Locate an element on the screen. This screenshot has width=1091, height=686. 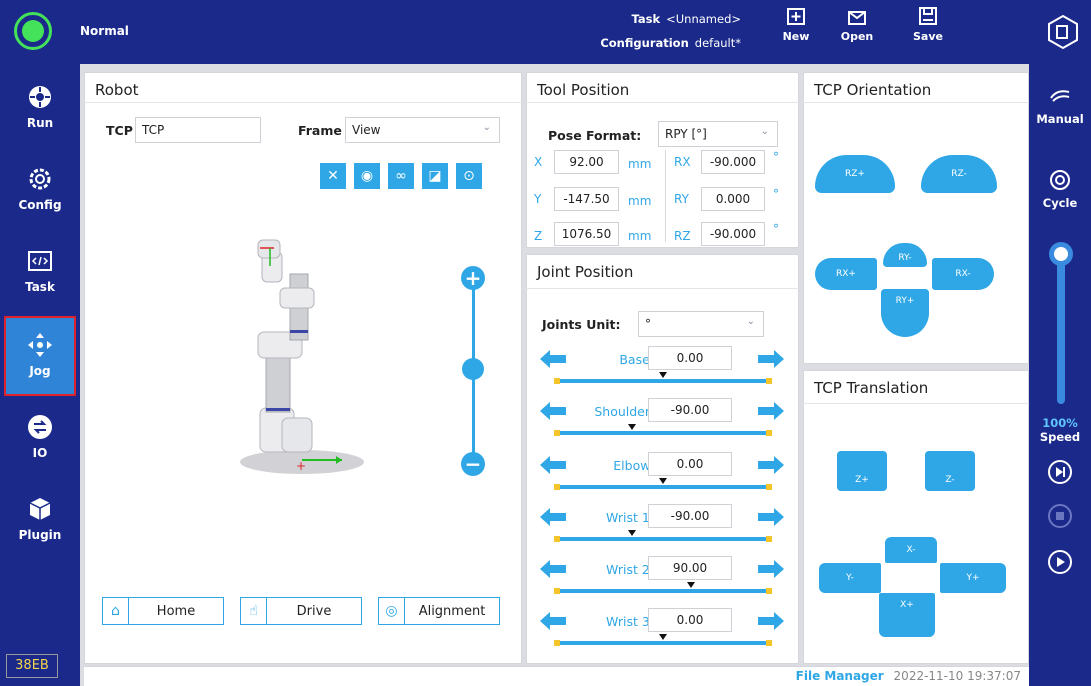
alignment-button: ◎ Alignment is located at coordinates (439, 611).